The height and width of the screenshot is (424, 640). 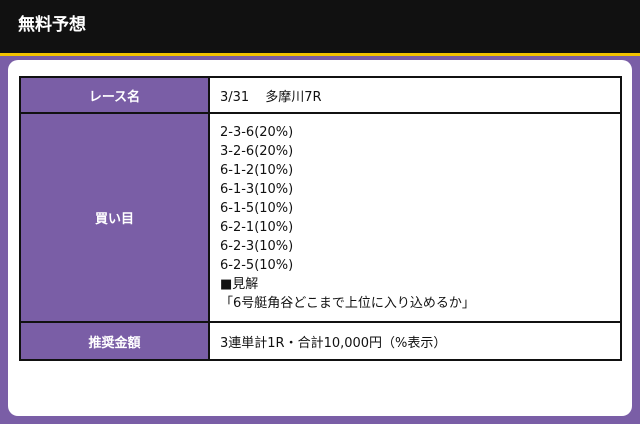 I want to click on race-name-cell: 3/31 多摩川7R, so click(x=415, y=95).